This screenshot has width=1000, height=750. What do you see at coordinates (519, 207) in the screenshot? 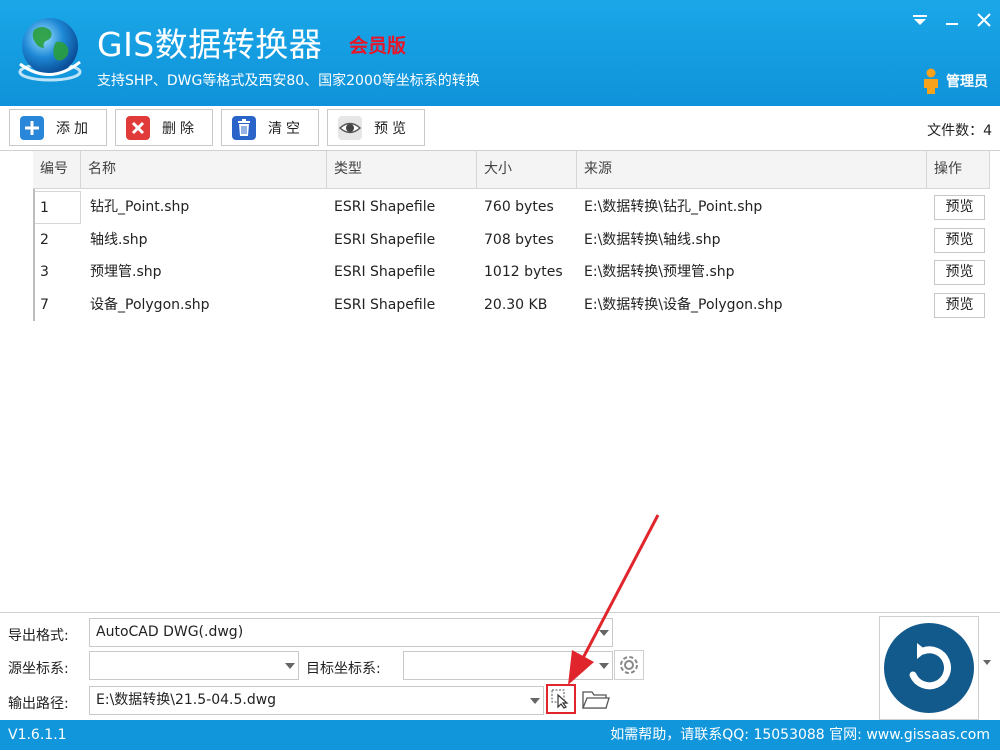
I see `cell-size: 760 bytes` at bounding box center [519, 207].